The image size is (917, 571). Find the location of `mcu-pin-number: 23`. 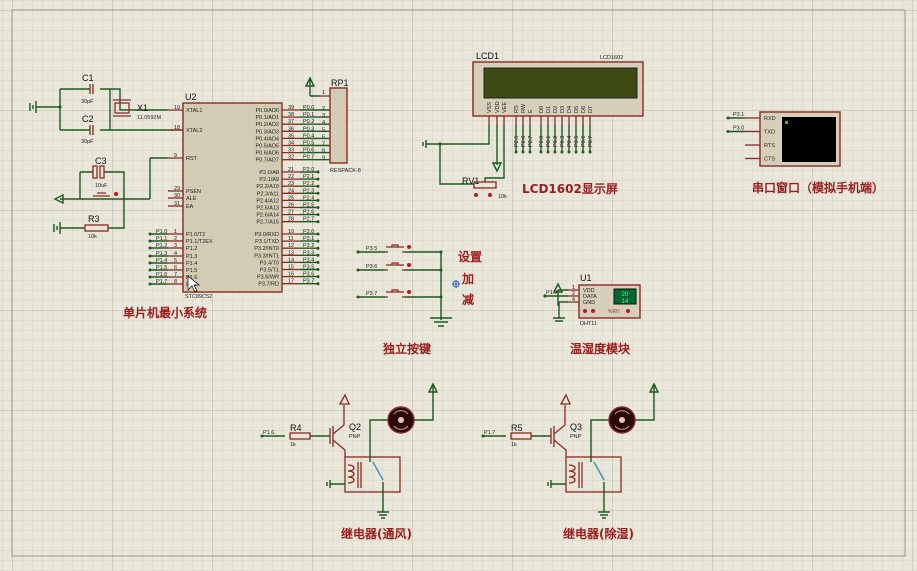

mcu-pin-number: 23 is located at coordinates (291, 184).